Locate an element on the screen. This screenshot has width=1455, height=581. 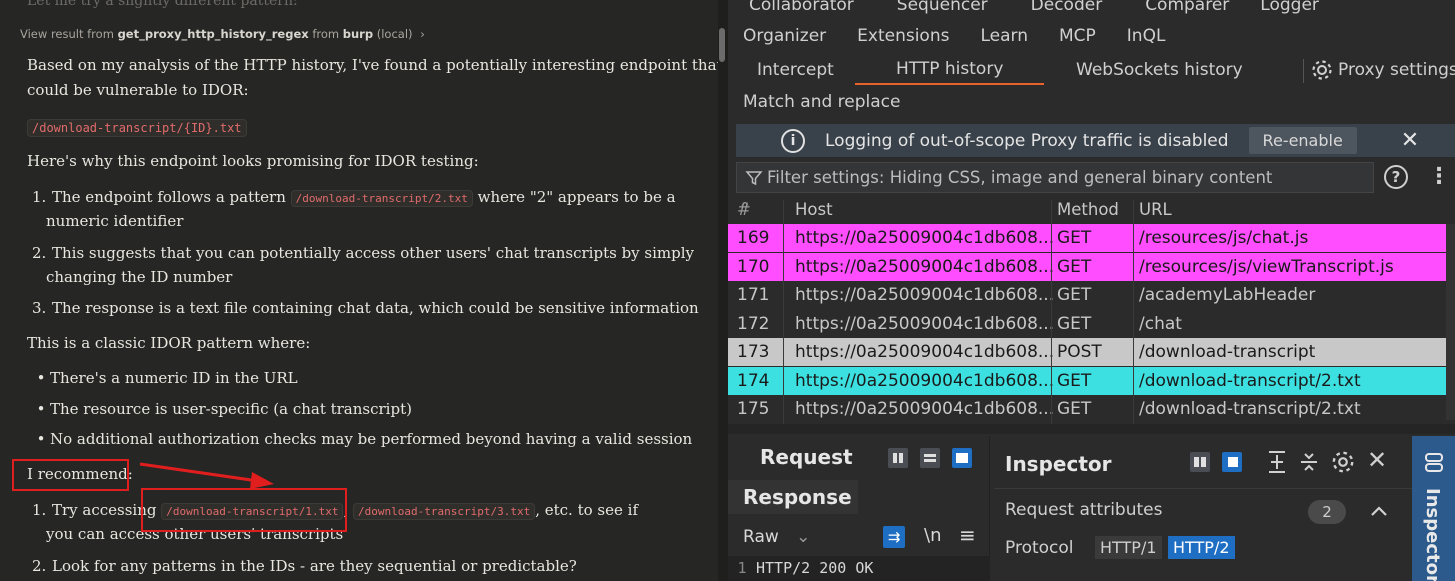
tab-divider is located at coordinates (1303, 71).